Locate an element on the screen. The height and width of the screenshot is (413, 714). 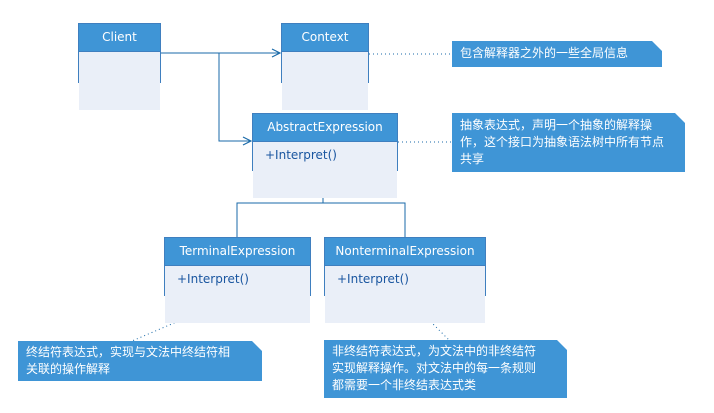
inheritance-nonterminal is located at coordinates (364, 219).